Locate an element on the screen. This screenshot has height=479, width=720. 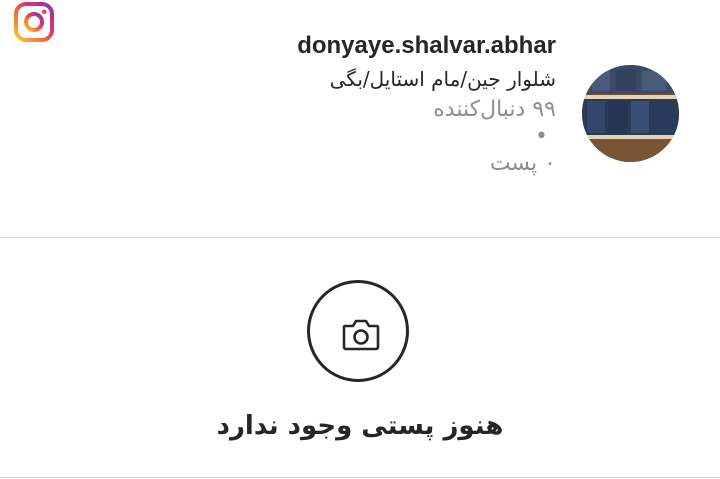
posts-count: ۰ پست is located at coordinates (522, 163).